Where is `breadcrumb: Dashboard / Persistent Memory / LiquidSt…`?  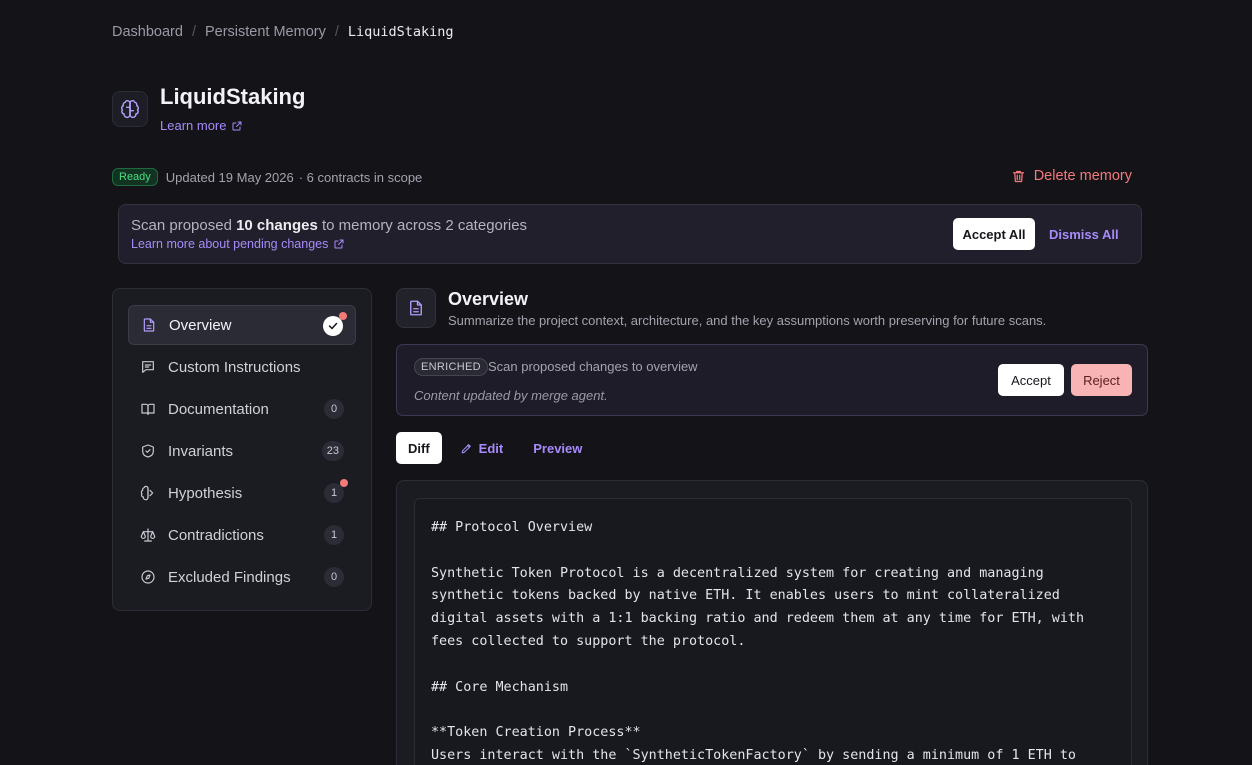 breadcrumb: Dashboard / Persistent Memory / LiquidSt… is located at coordinates (283, 32).